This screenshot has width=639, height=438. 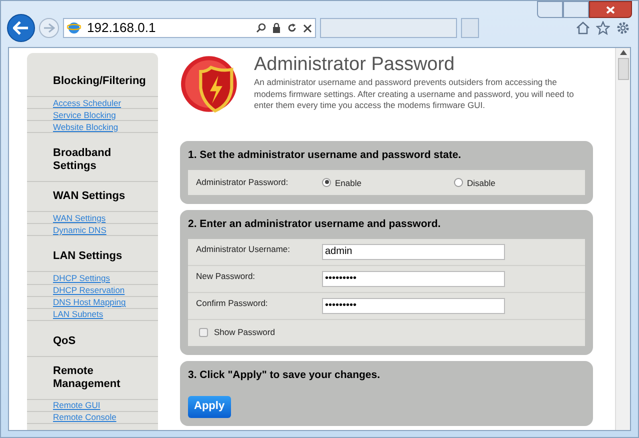 What do you see at coordinates (550, 9) in the screenshot?
I see `minimize-button` at bounding box center [550, 9].